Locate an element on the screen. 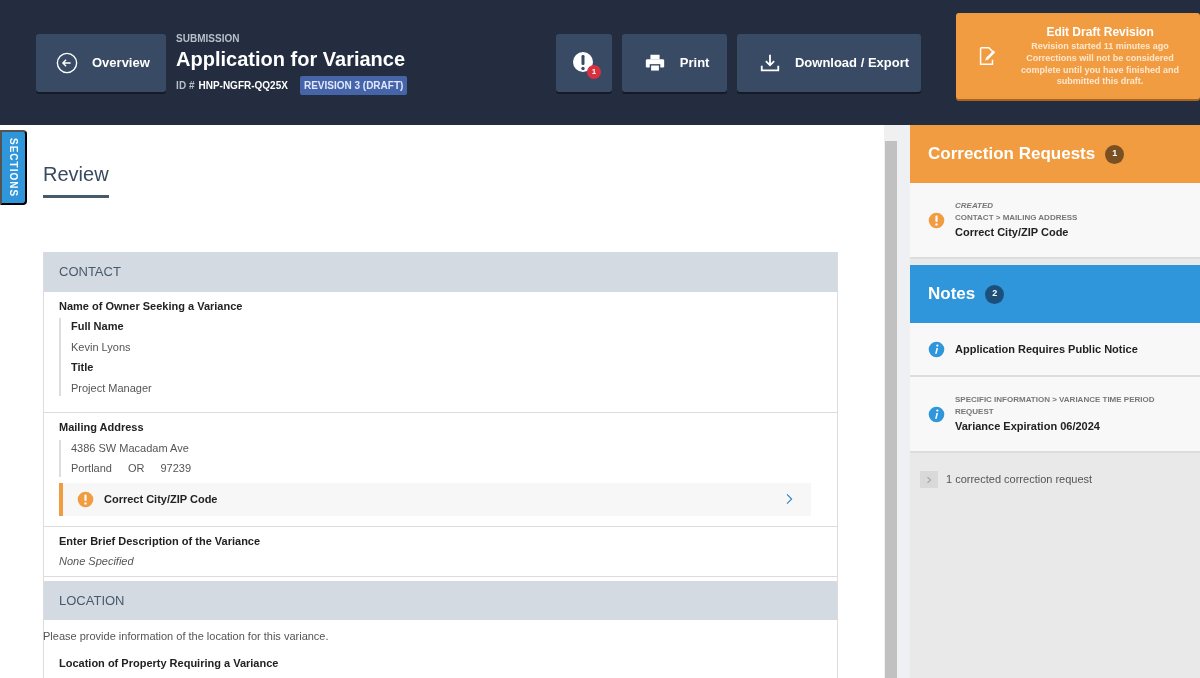 The width and height of the screenshot is (1200, 678). alert-icon is located at coordinates (583, 62).